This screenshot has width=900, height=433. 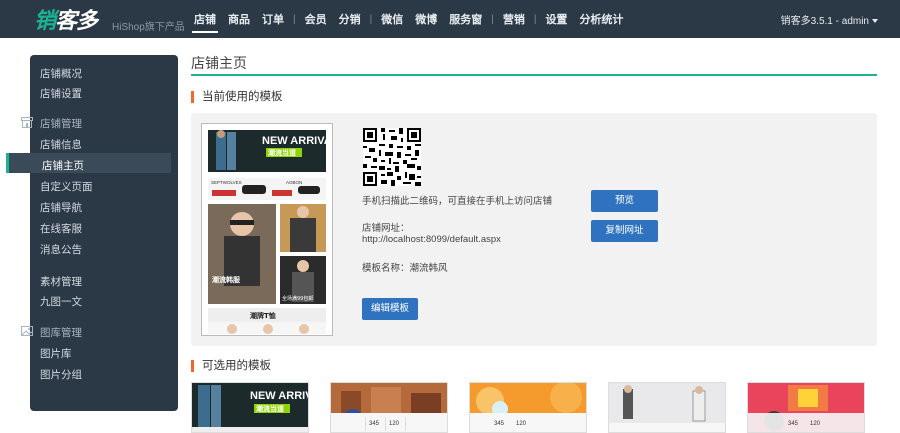 I want to click on nav-item: 订单, so click(x=273, y=19).